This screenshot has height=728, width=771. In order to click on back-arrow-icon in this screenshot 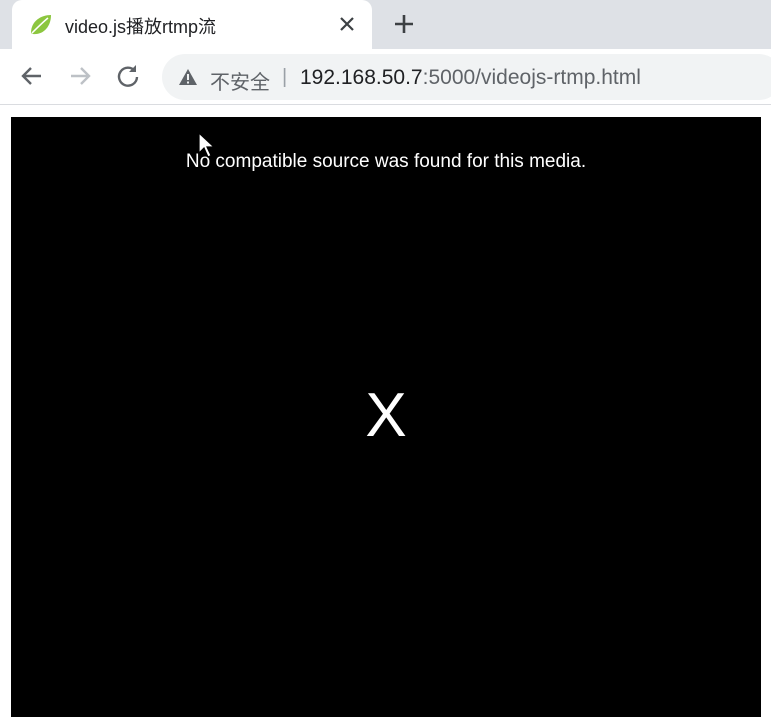, I will do `click(32, 76)`.